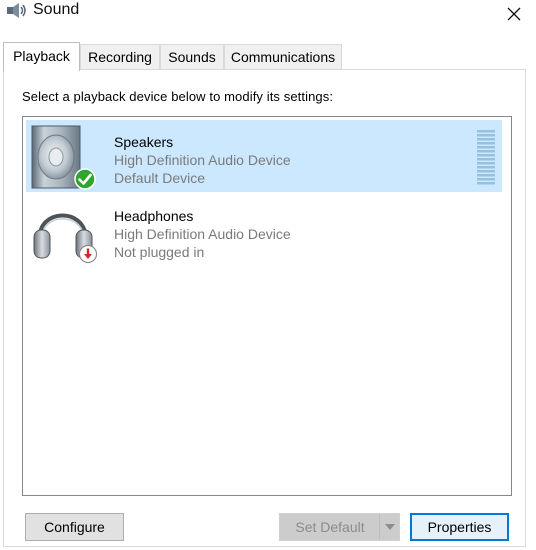 This screenshot has width=536, height=550. I want to click on set-default-button: Set Default, so click(339, 527).